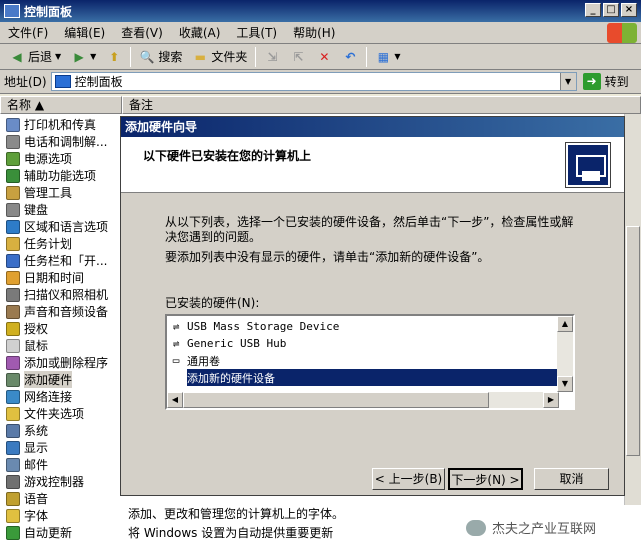 This screenshot has height=555, width=641. I want to click on control-panel-item: 鼠标, so click(27, 345).